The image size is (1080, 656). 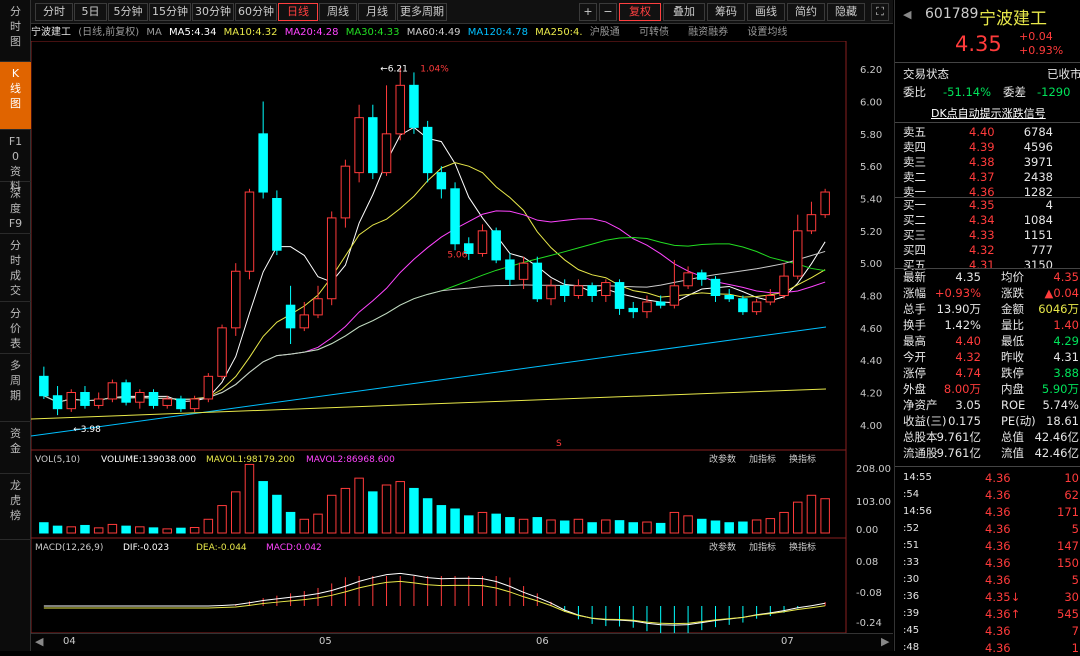 I want to click on toolbar-tool-1: −, so click(x=608, y=12).